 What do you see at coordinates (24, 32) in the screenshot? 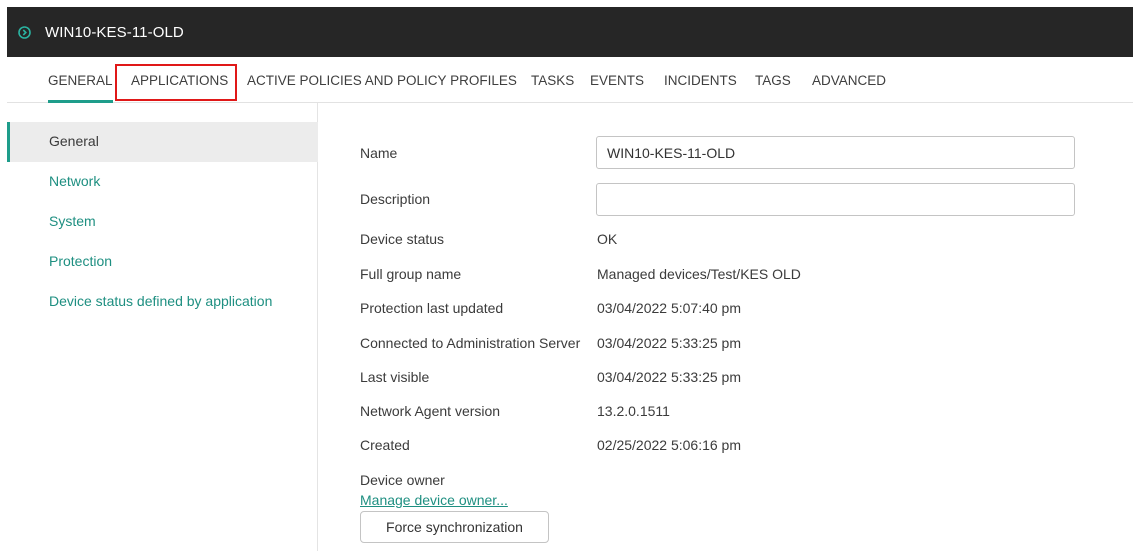
I see `chevron-circle-icon` at bounding box center [24, 32].